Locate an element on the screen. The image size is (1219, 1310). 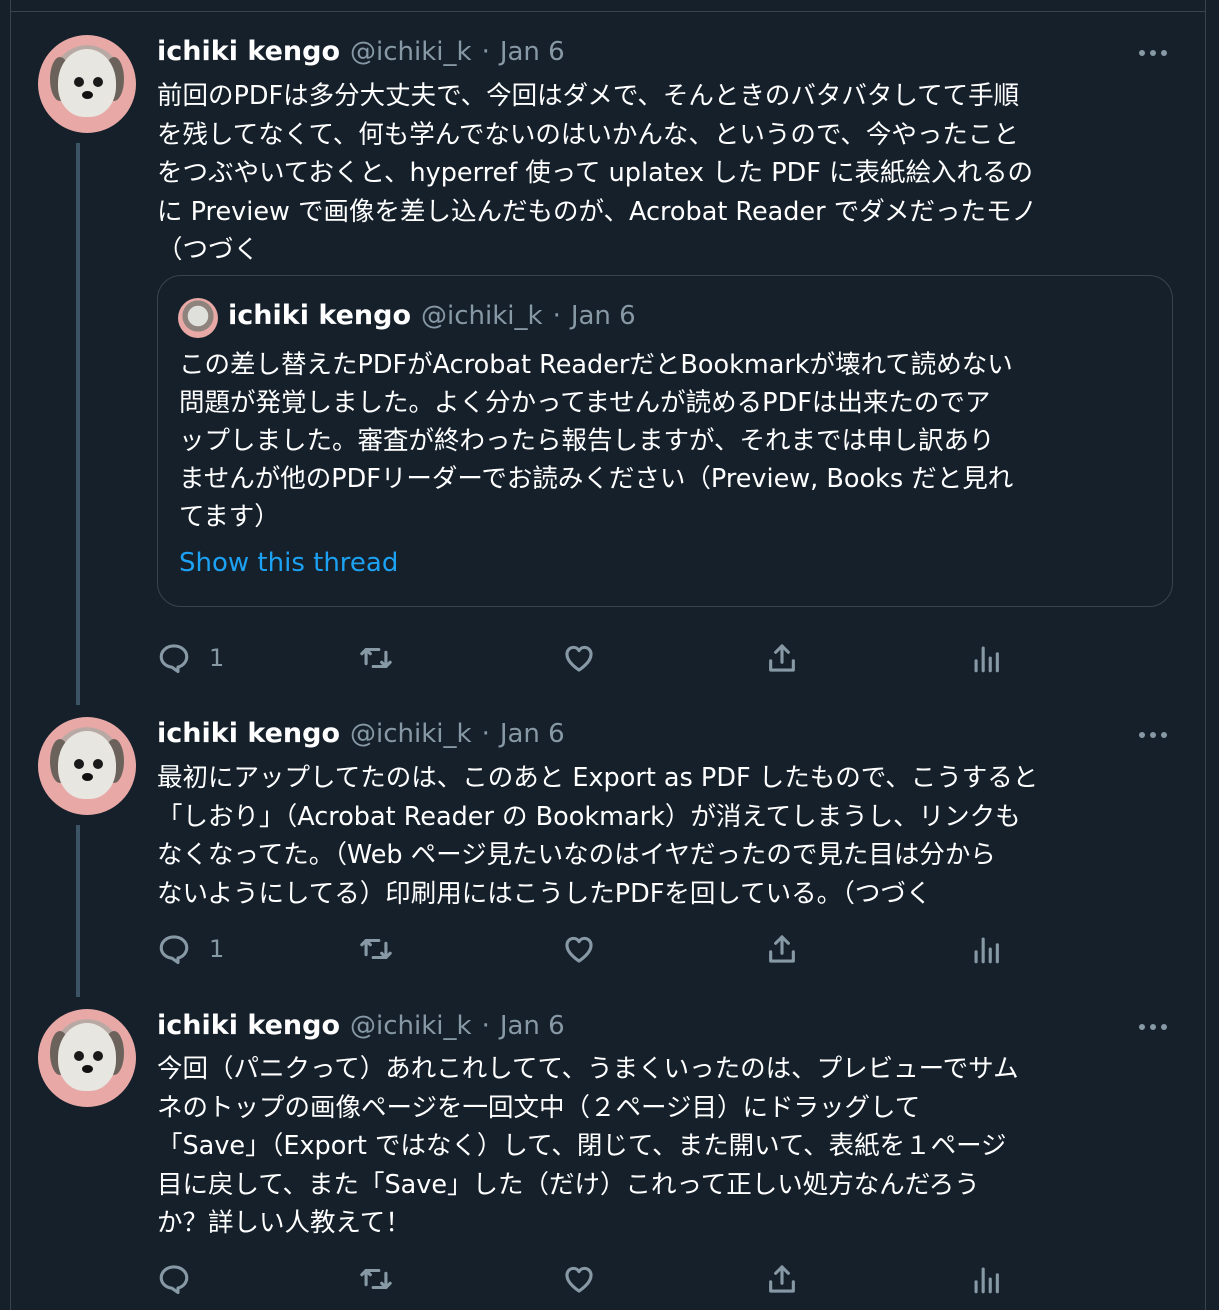
column-border-right is located at coordinates (1205, 655).